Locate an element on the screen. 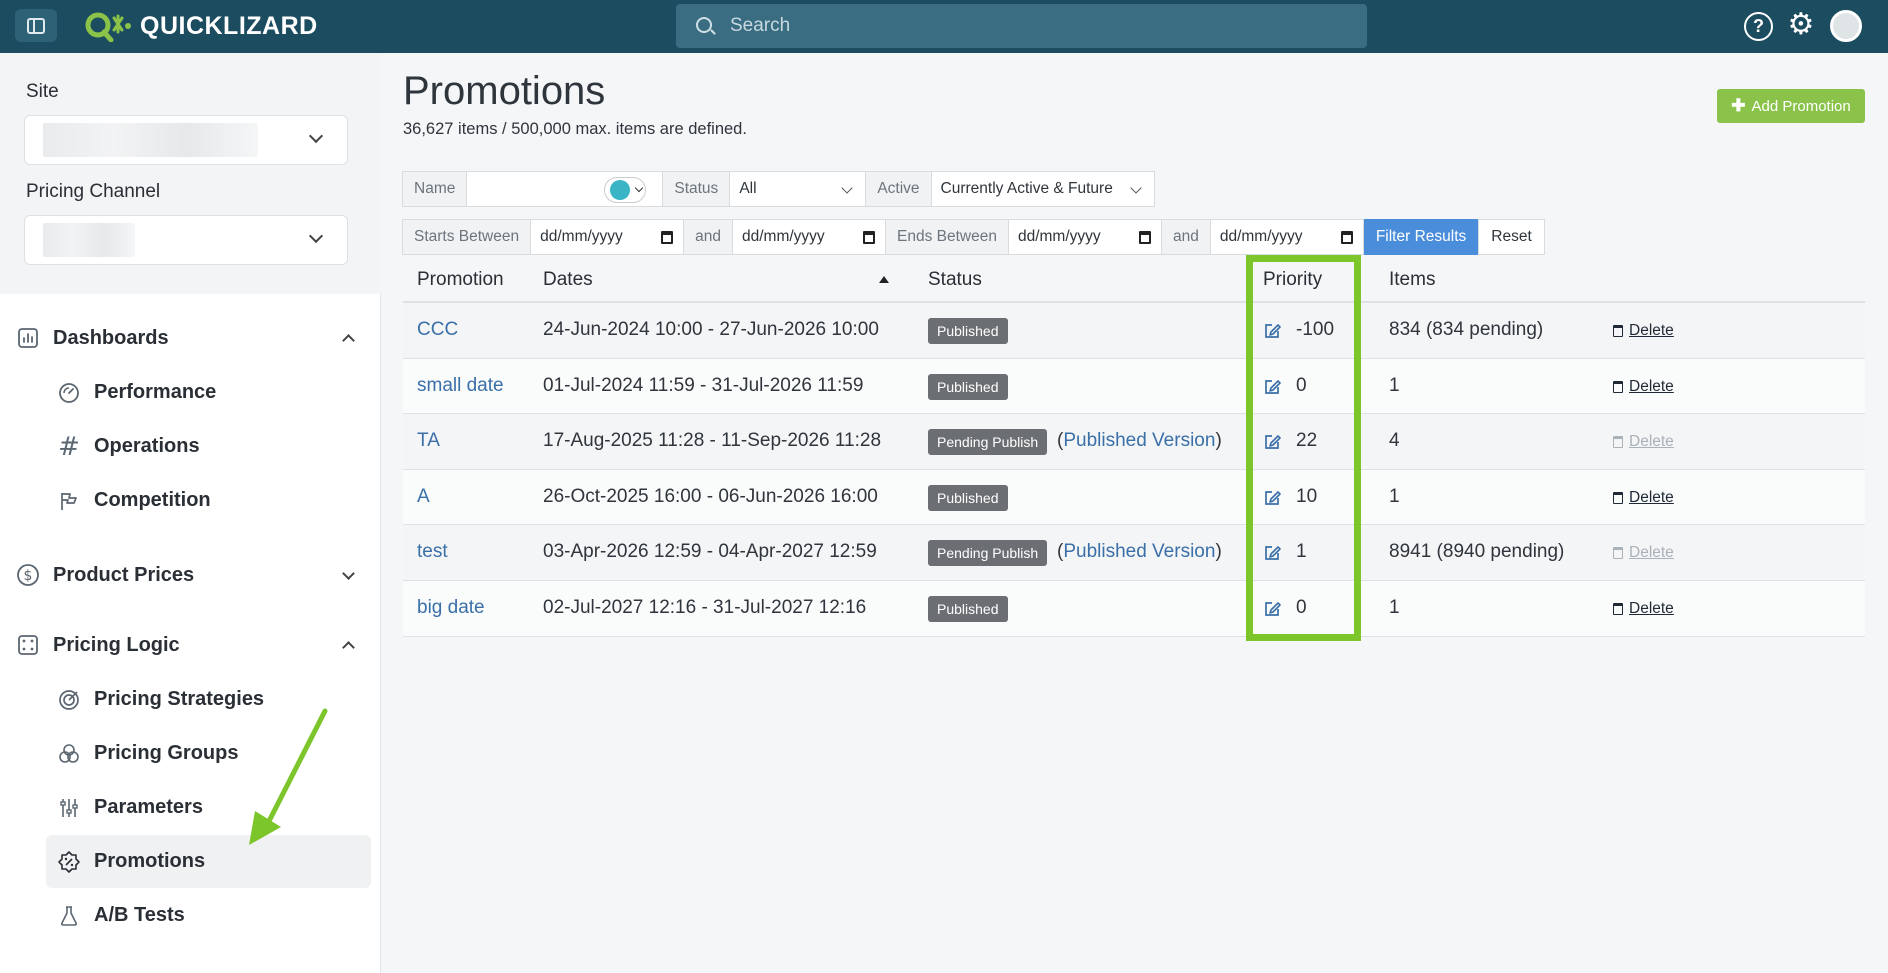 The width and height of the screenshot is (1888, 973). filter-results-button: Filter Results is located at coordinates (1421, 237).